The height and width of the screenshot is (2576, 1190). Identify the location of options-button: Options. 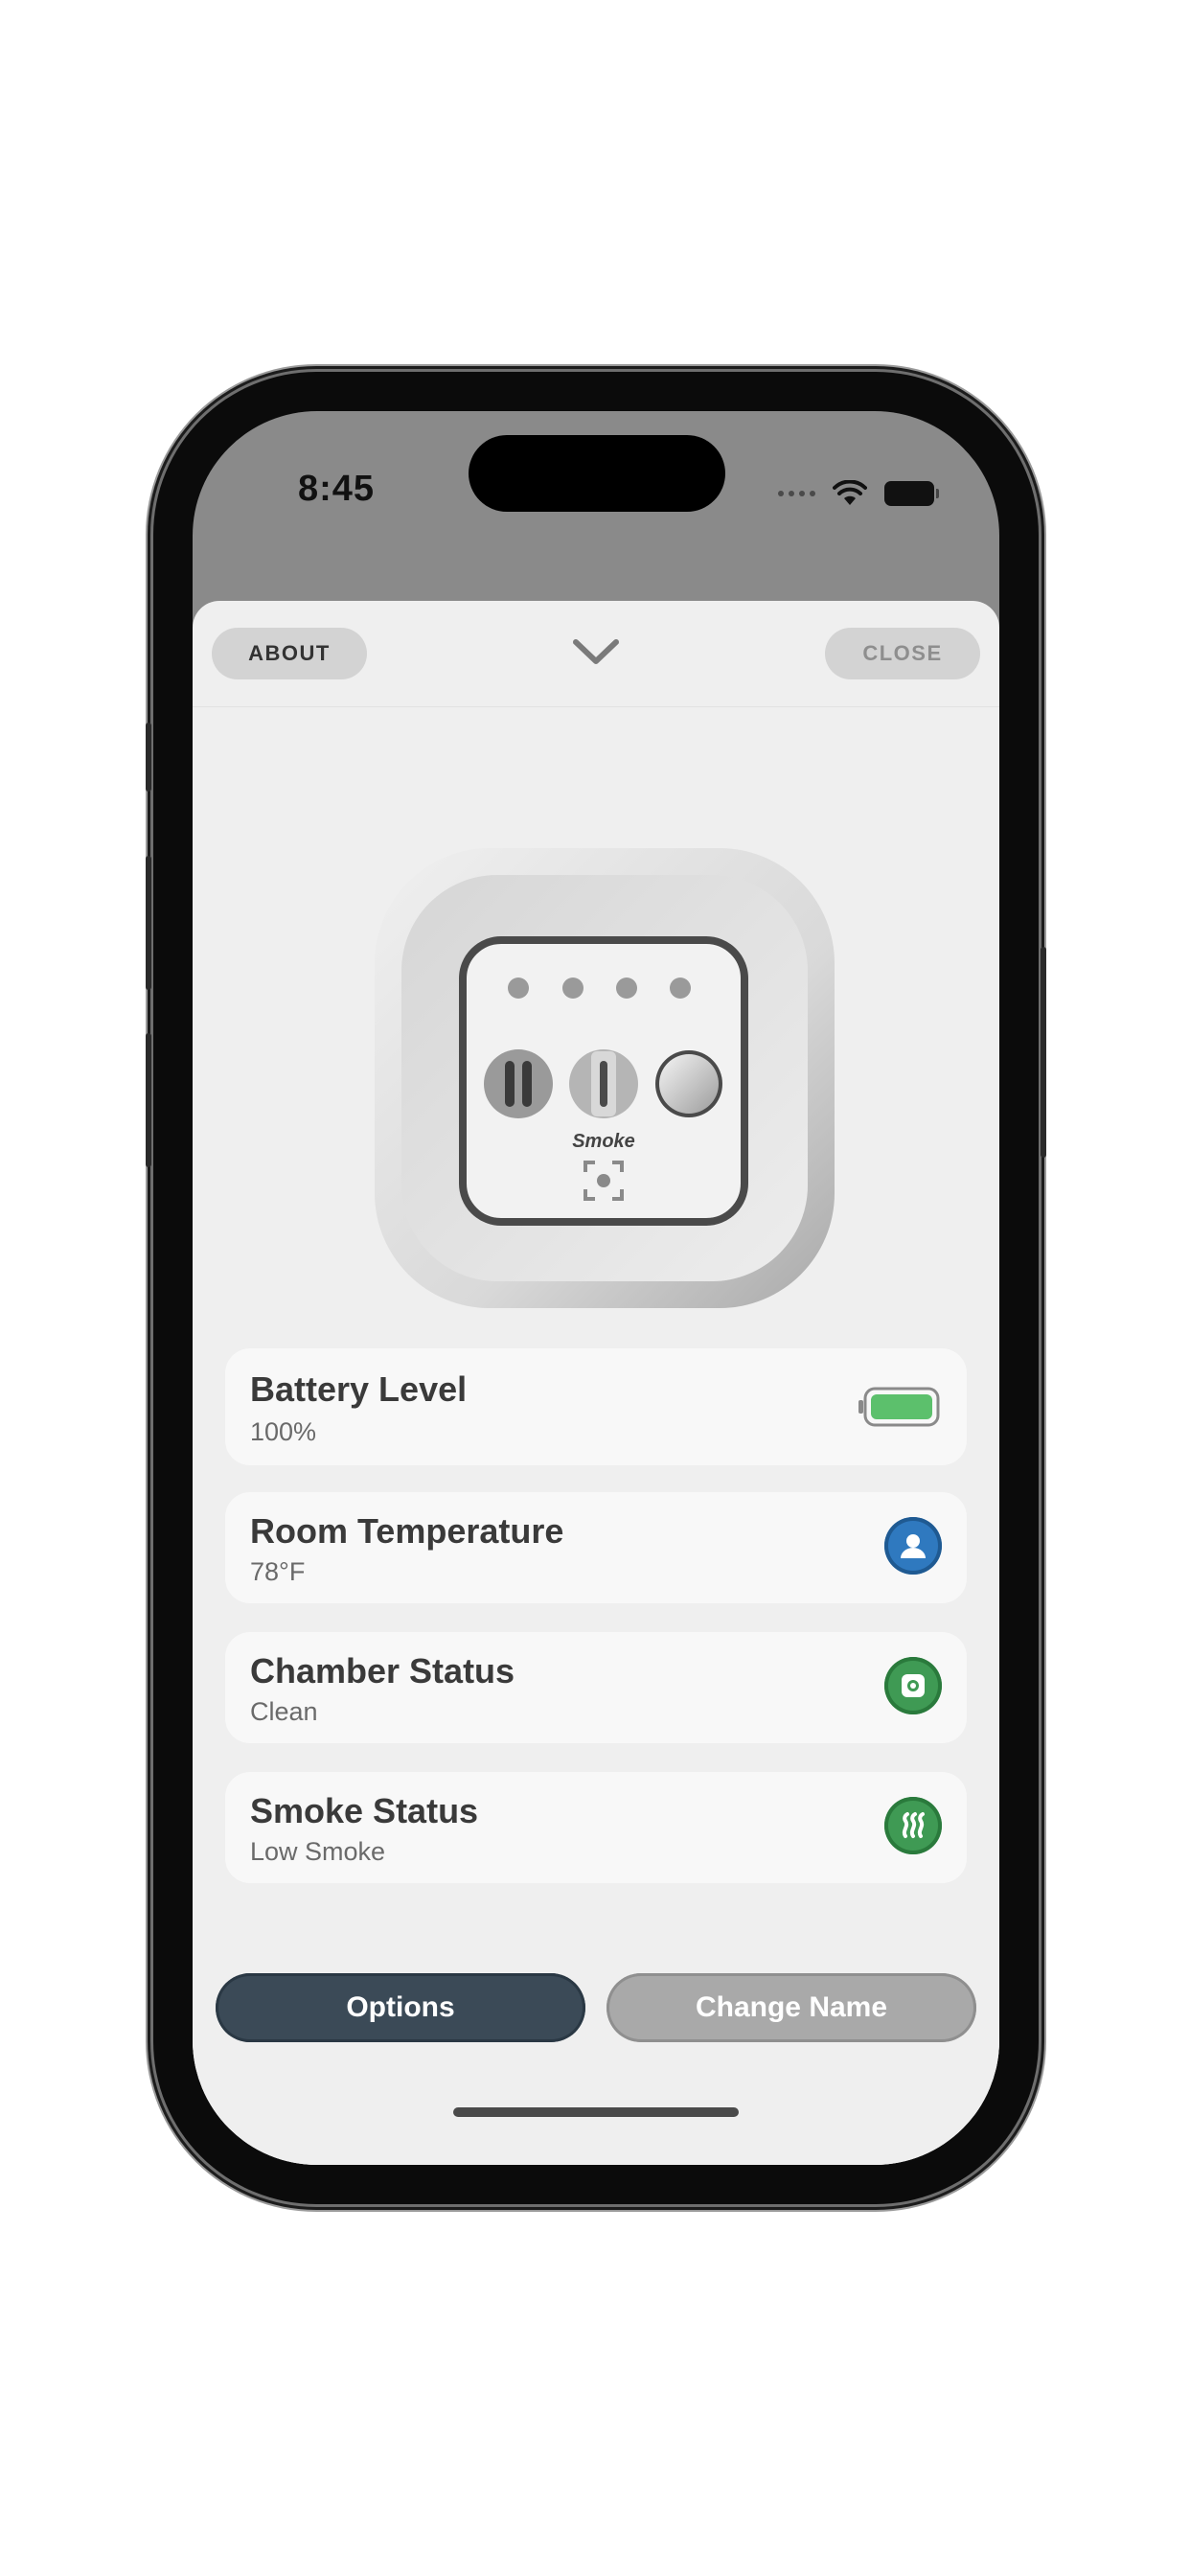
(401, 2007).